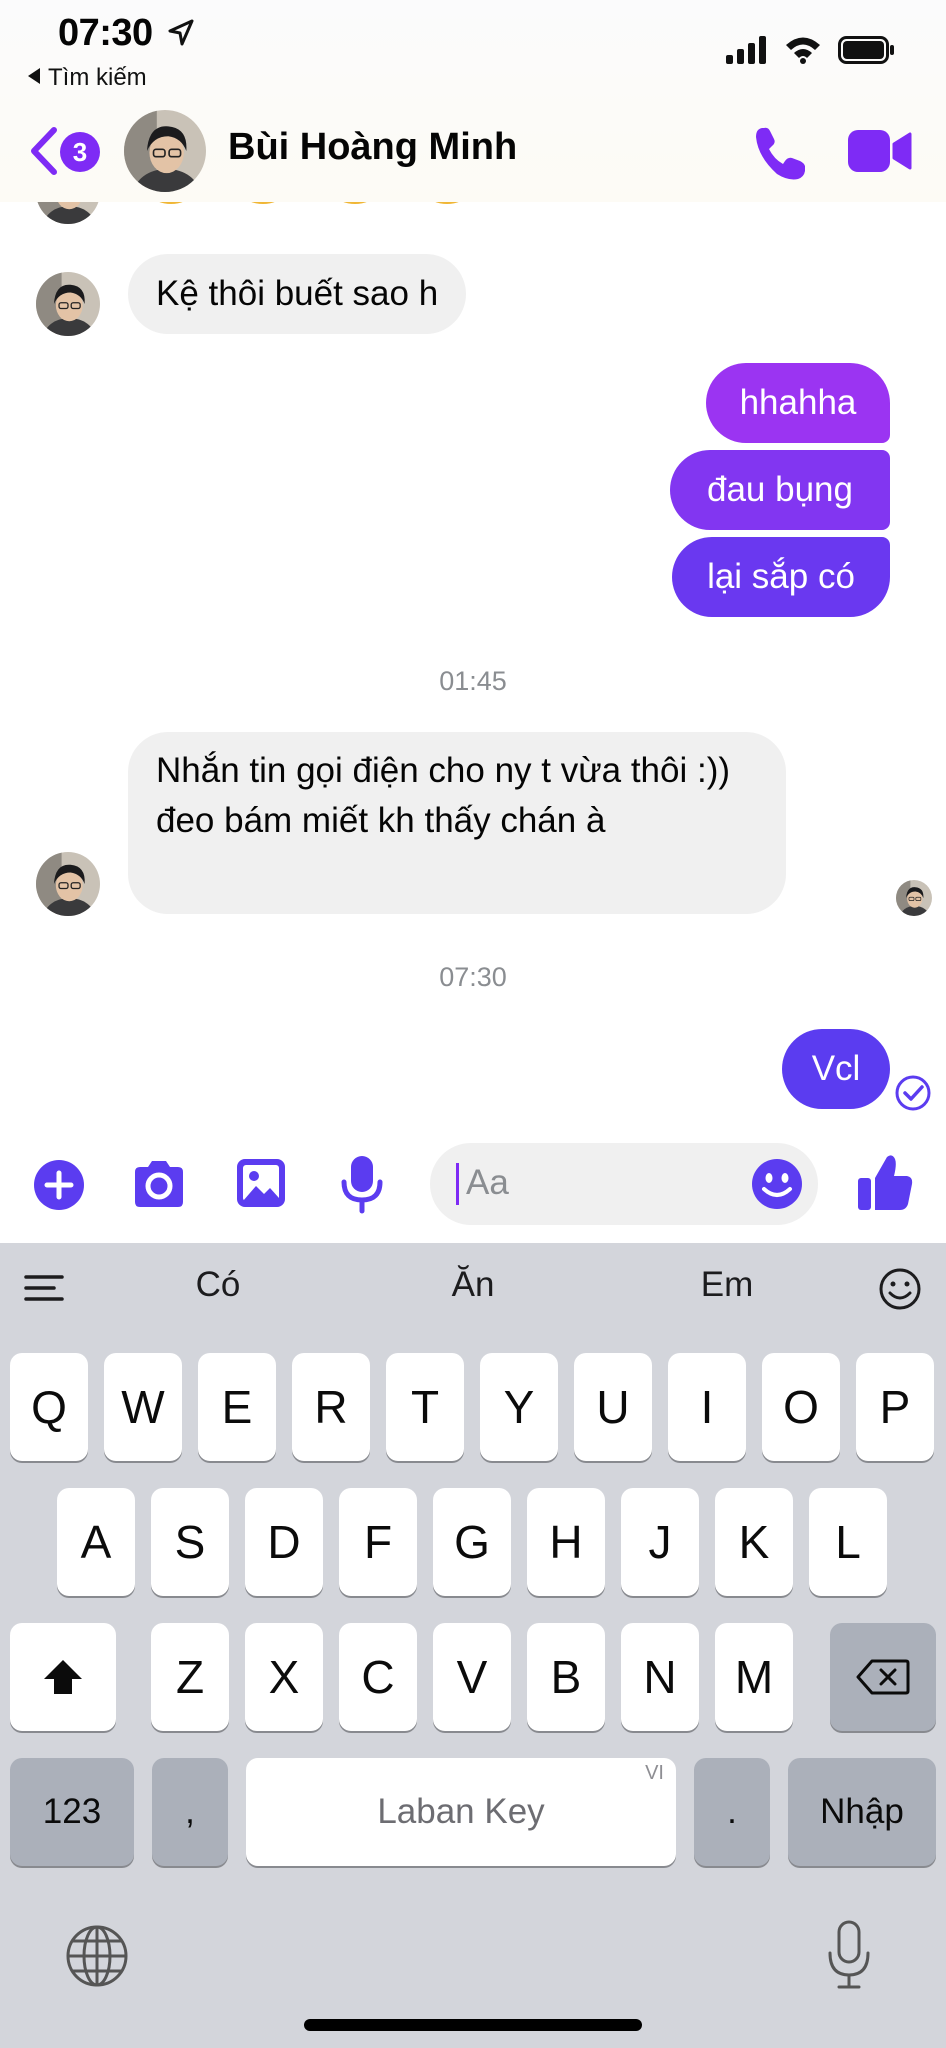 Image resolution: width=946 pixels, height=2048 pixels. I want to click on numbers-key: 123, so click(72, 1812).